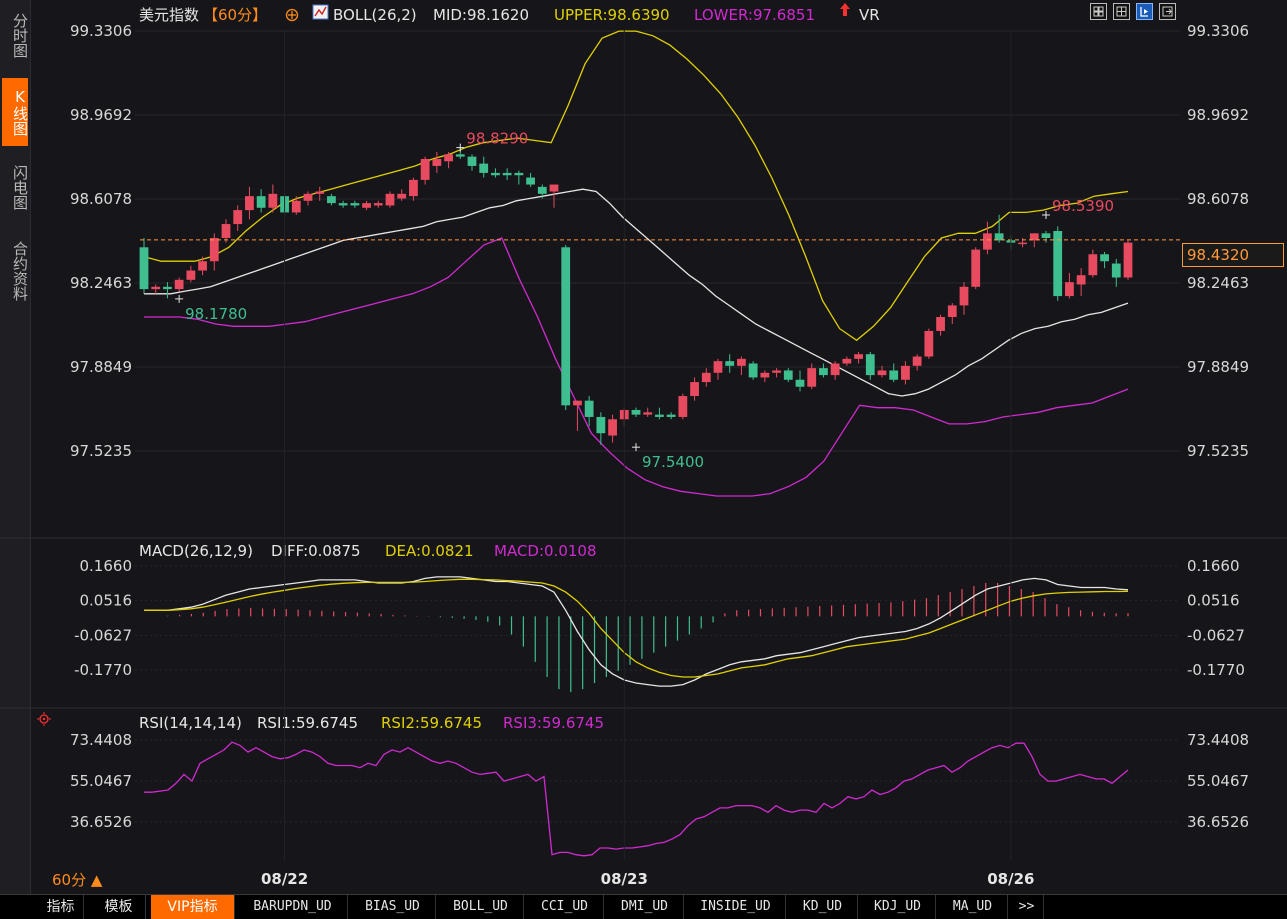 This screenshot has width=1287, height=919. What do you see at coordinates (235, 15) in the screenshot?
I see `period-label-header: 【60分】` at bounding box center [235, 15].